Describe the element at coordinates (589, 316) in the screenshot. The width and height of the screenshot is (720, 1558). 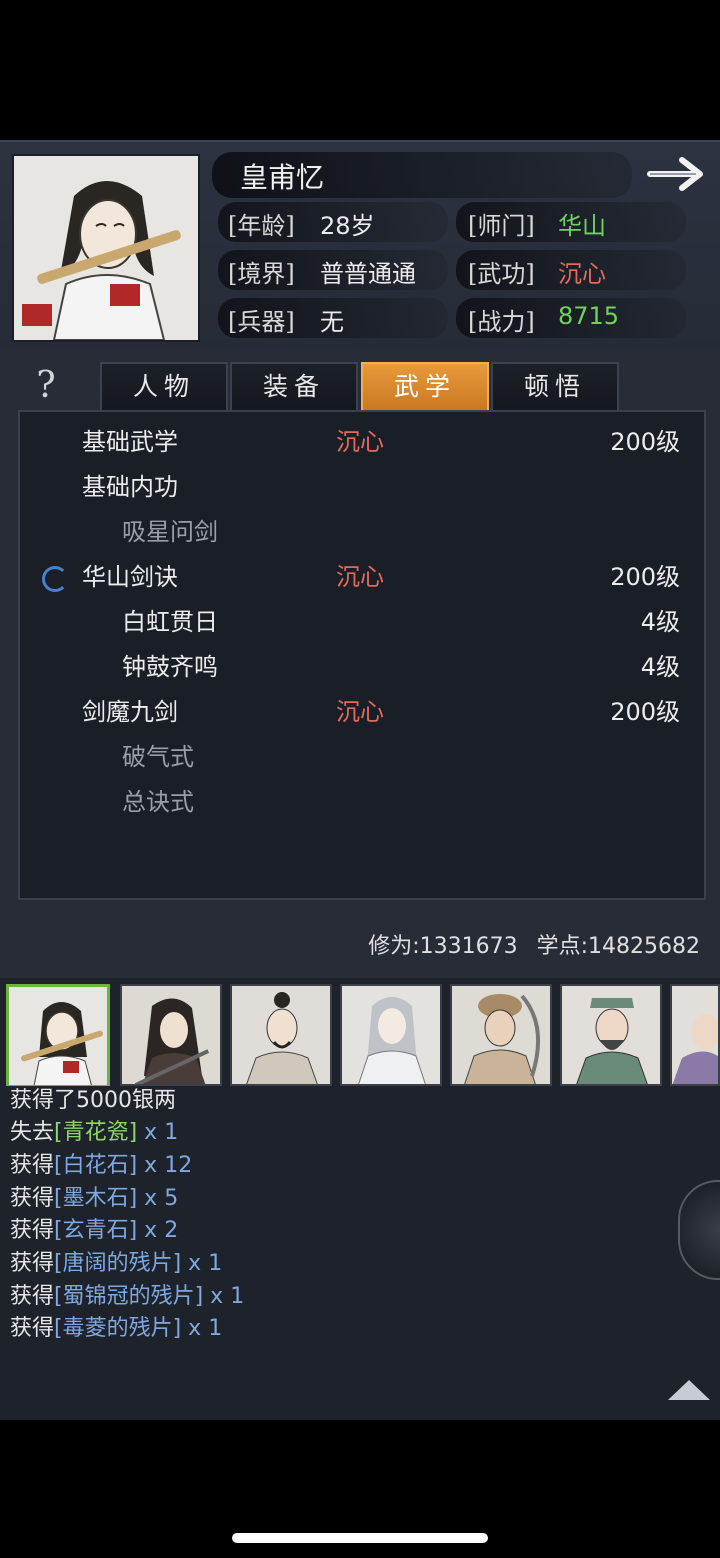
I see `power-value: 8715` at that location.